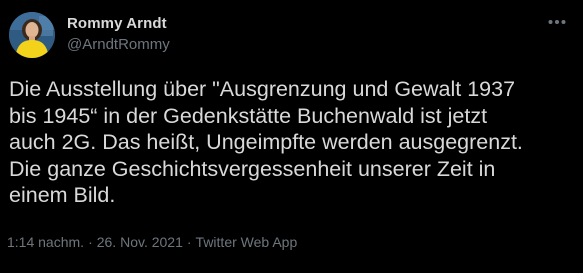 This screenshot has width=583, height=273. I want to click on more-horizontal-icon, so click(557, 22).